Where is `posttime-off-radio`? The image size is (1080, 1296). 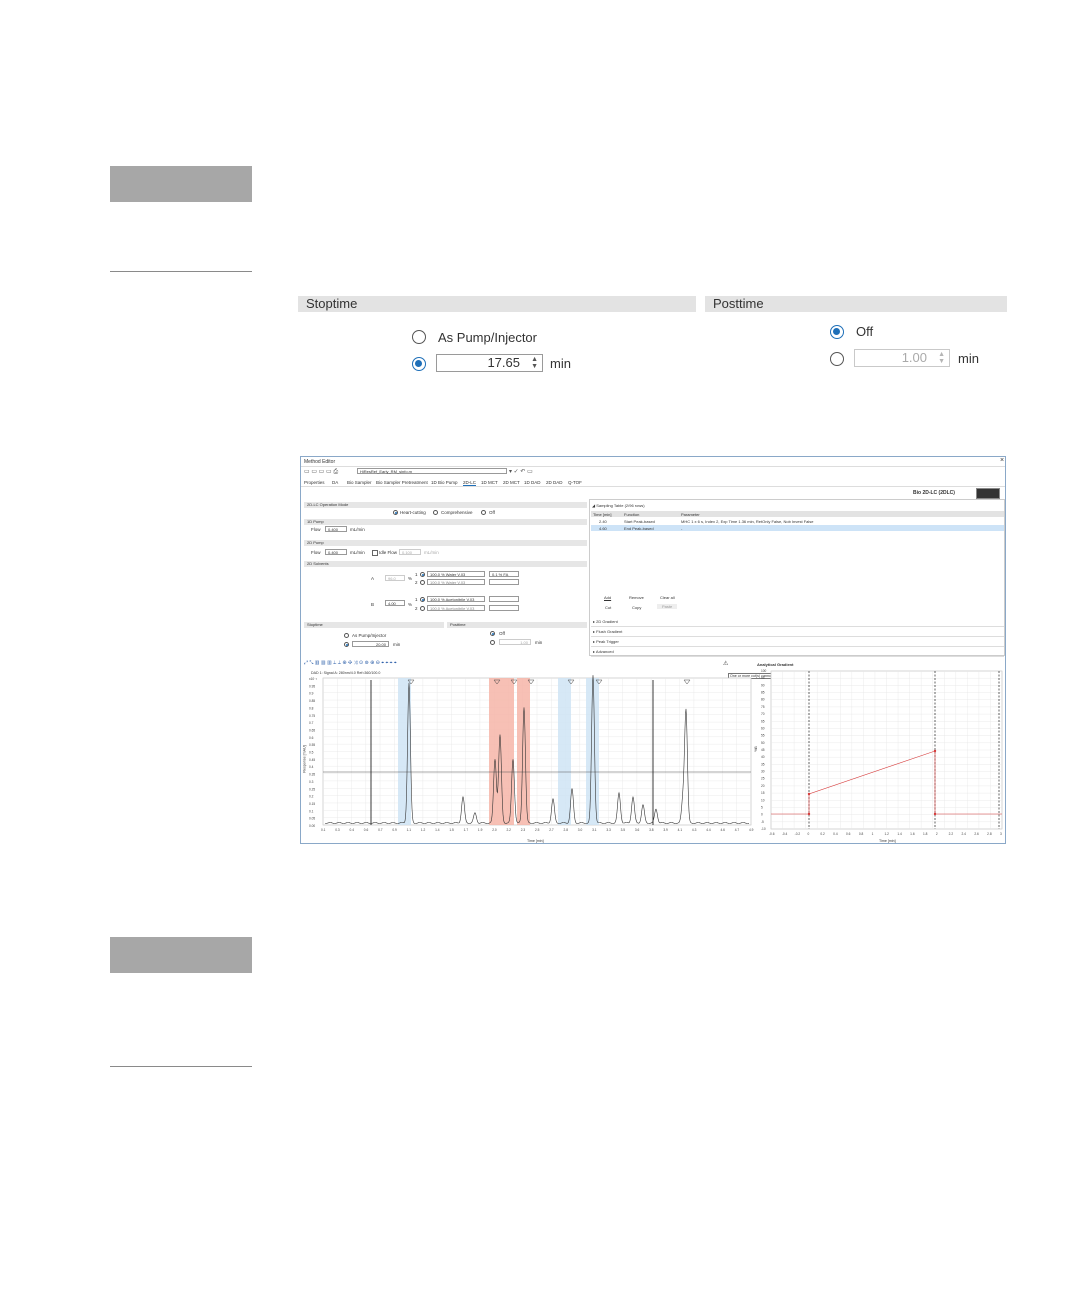
posttime-off-radio is located at coordinates (837, 332).